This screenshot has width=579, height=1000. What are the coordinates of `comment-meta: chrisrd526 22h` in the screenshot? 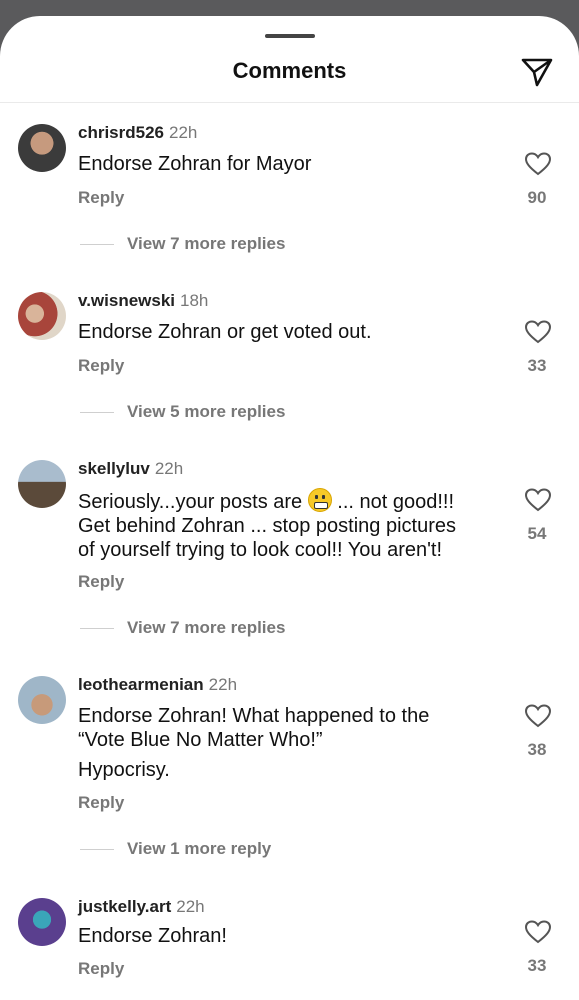 It's located at (137, 133).